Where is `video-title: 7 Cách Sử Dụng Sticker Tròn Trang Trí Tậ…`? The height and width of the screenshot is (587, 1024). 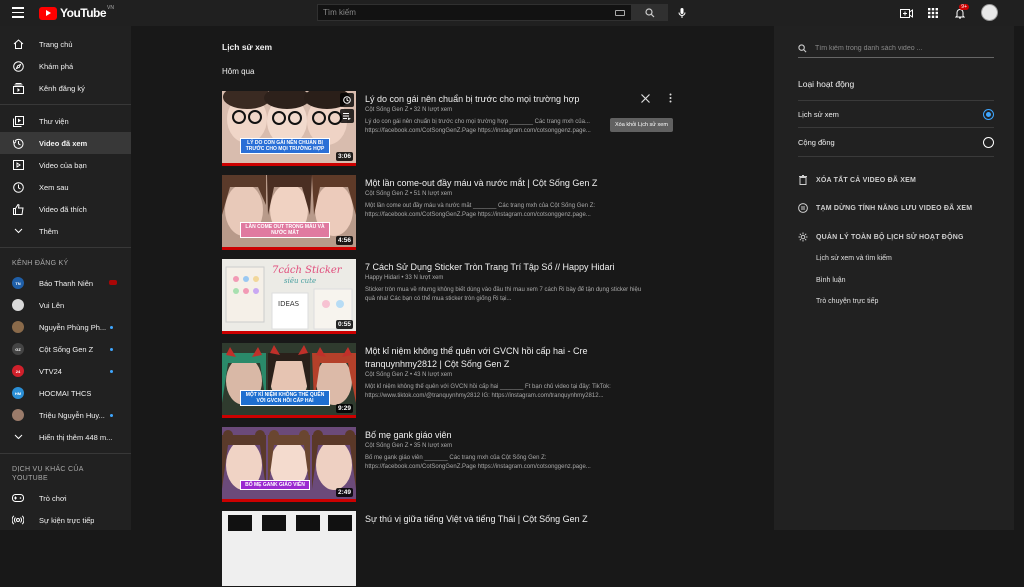 video-title: 7 Cách Sử Dụng Sticker Tròn Trang Trí Tậ… is located at coordinates (510, 267).